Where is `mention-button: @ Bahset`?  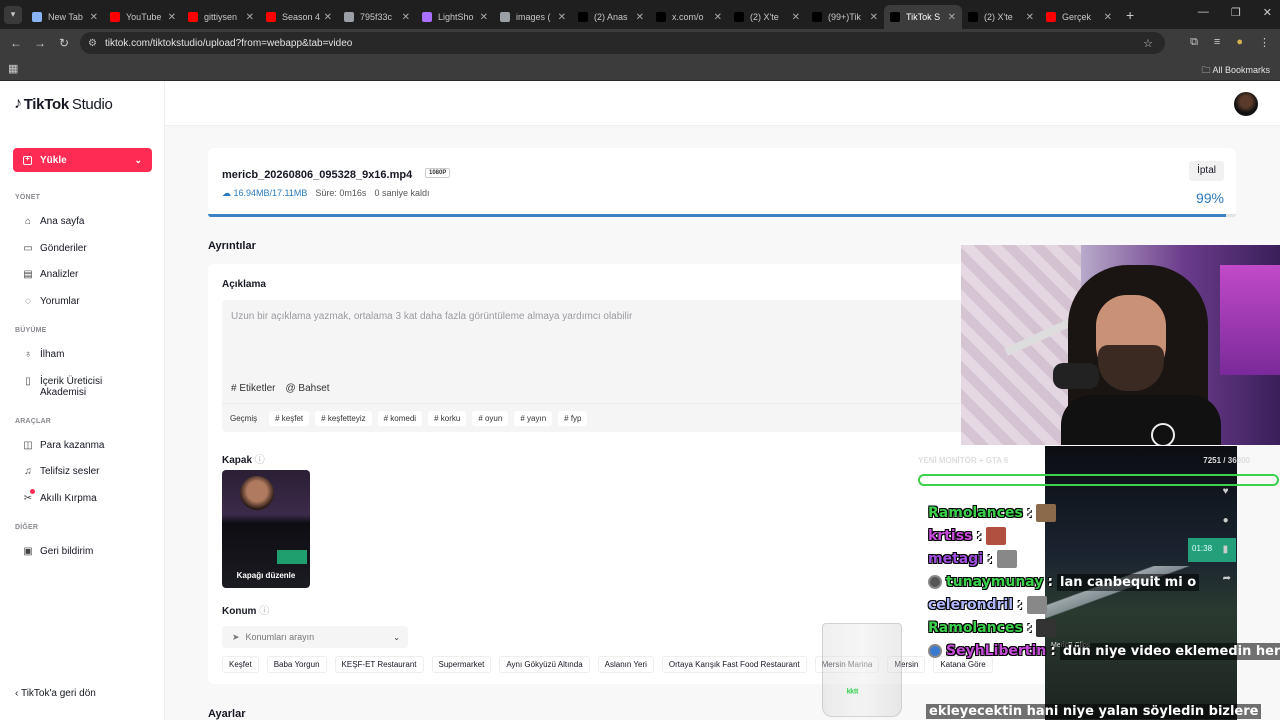 mention-button: @ Bahset is located at coordinates (307, 388).